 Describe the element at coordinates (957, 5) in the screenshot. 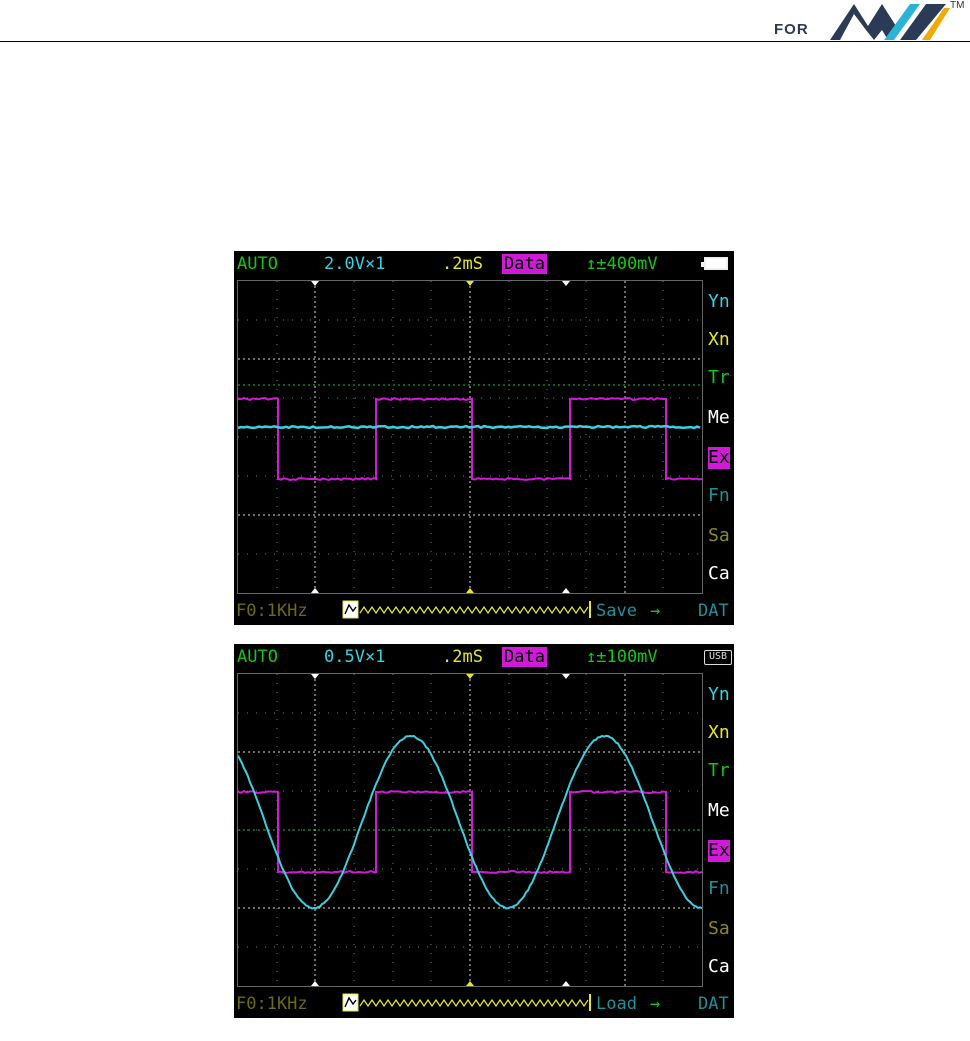

I see `trademark-mark: TM` at that location.